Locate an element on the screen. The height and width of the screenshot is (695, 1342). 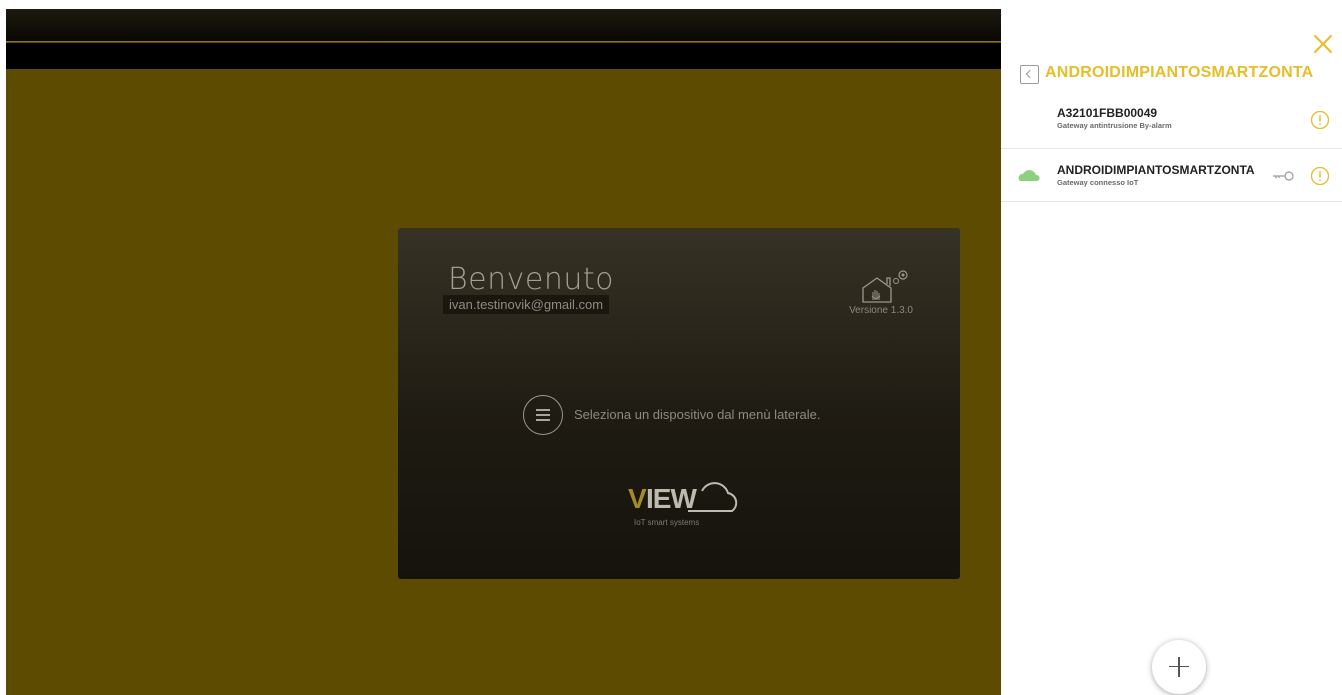
cloud-icon is located at coordinates (1029, 175).